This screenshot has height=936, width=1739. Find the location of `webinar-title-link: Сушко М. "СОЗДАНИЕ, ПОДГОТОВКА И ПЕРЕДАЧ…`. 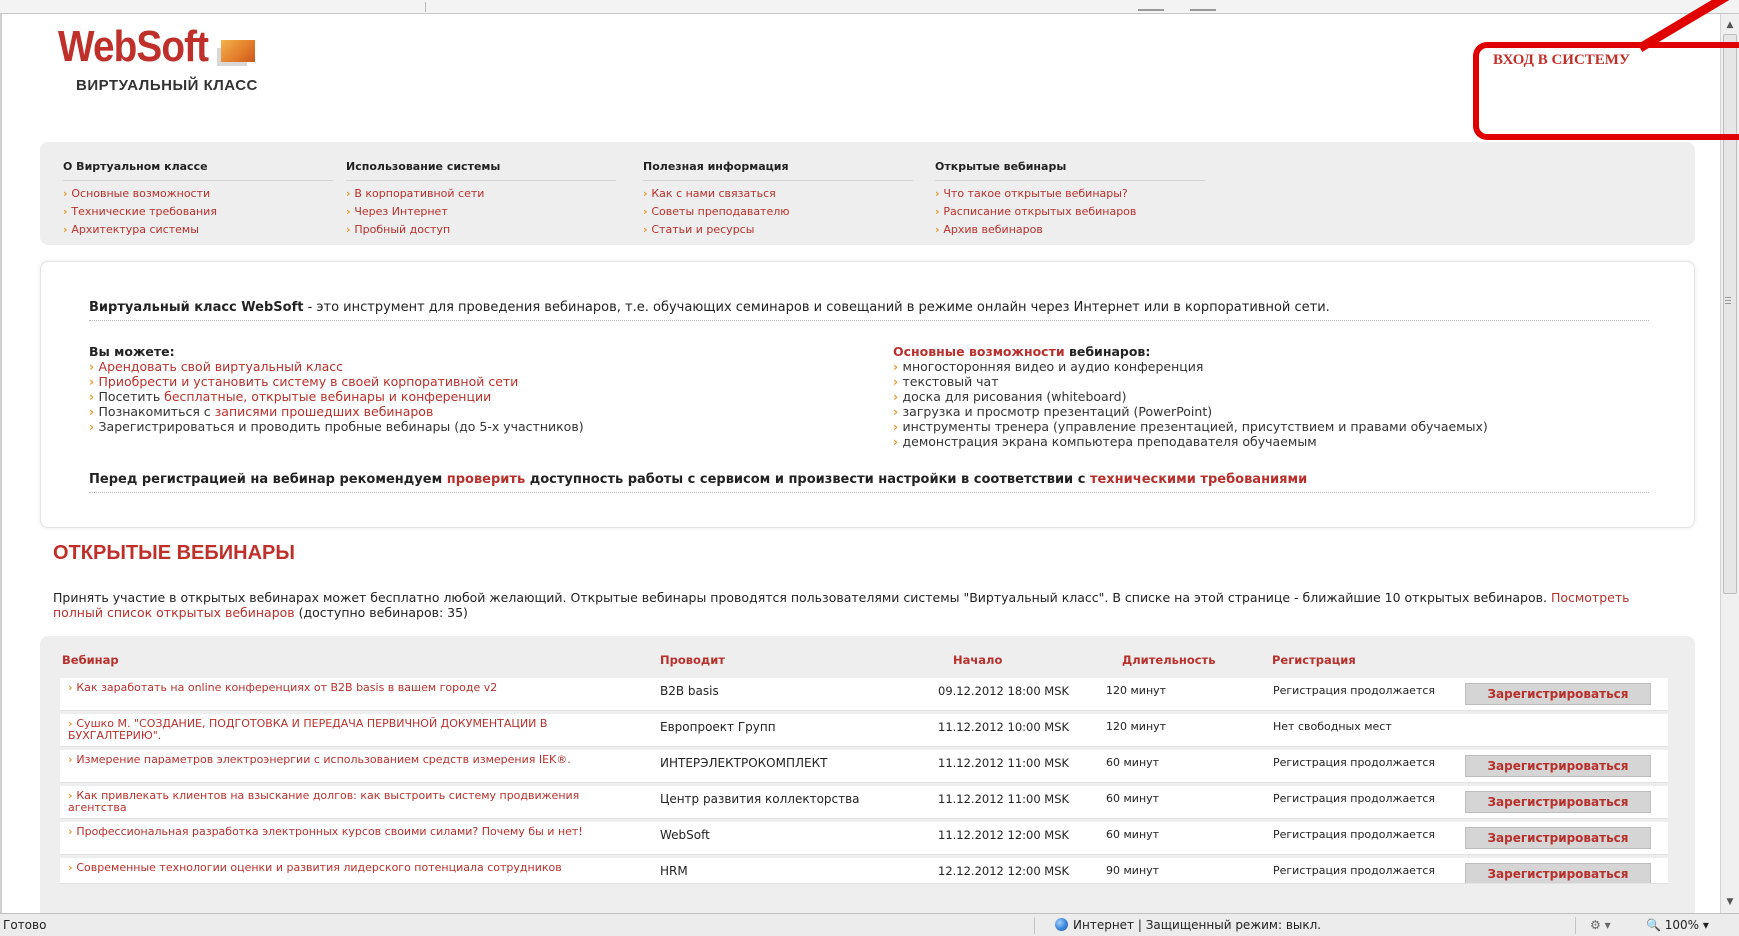

webinar-title-link: Сушко М. "СОЗДАНИЕ, ПОДГОТОВКА И ПЕРЕДАЧ… is located at coordinates (348, 730).